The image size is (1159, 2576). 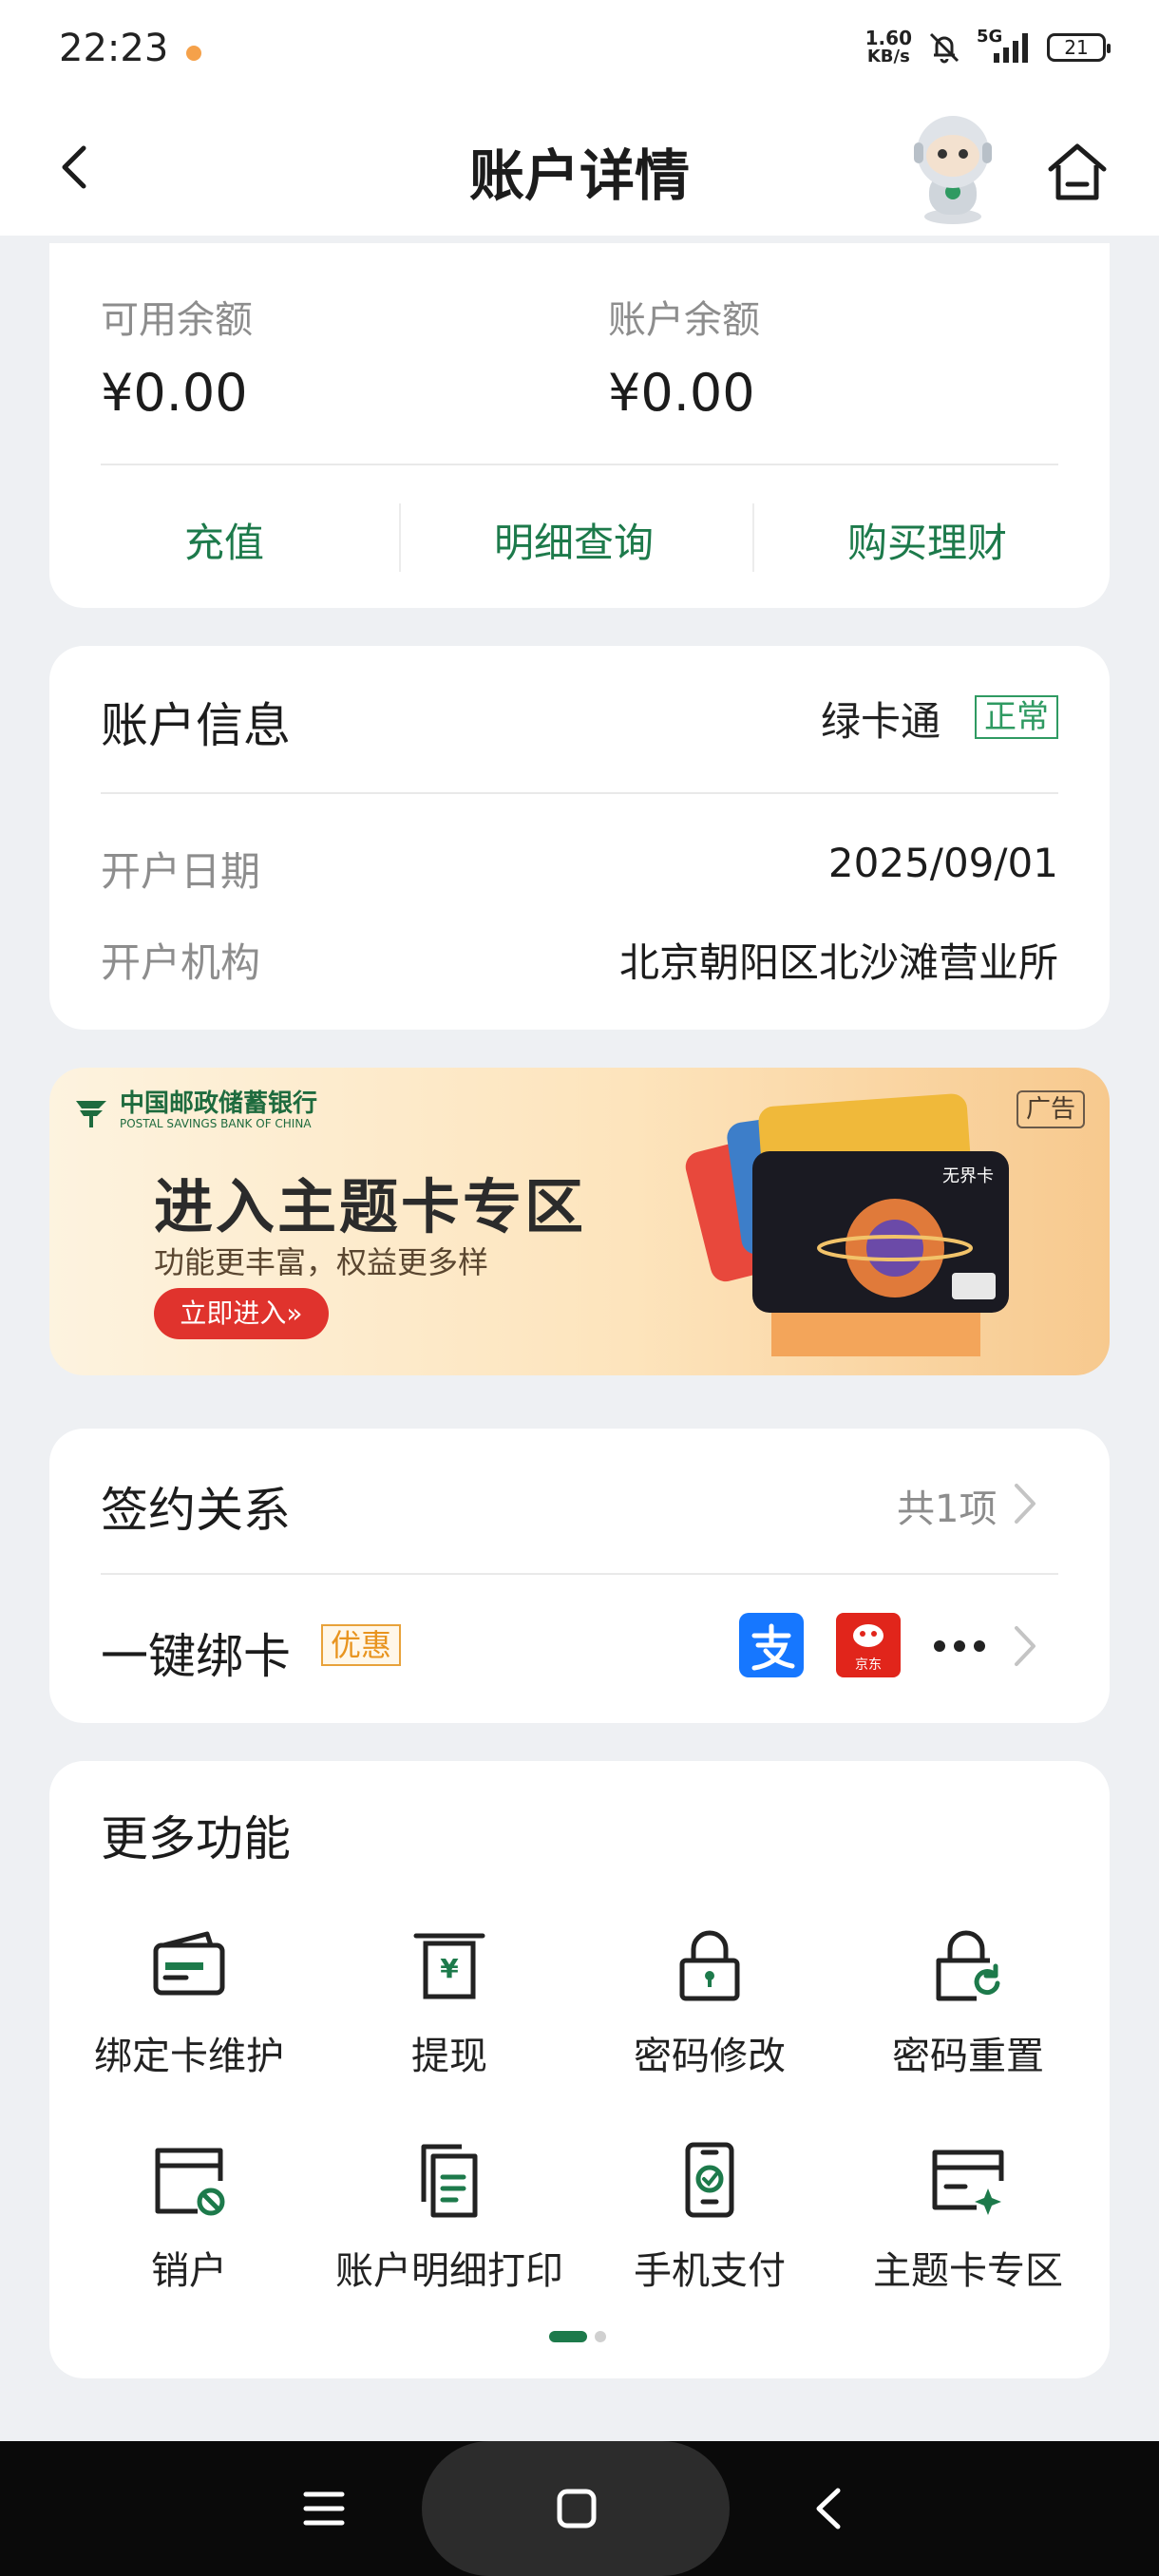 I want to click on bank-logo: 中国邮政储蓄银行 POSTAL SAVINGS BANK OF CHINA, so click(x=194, y=1110).